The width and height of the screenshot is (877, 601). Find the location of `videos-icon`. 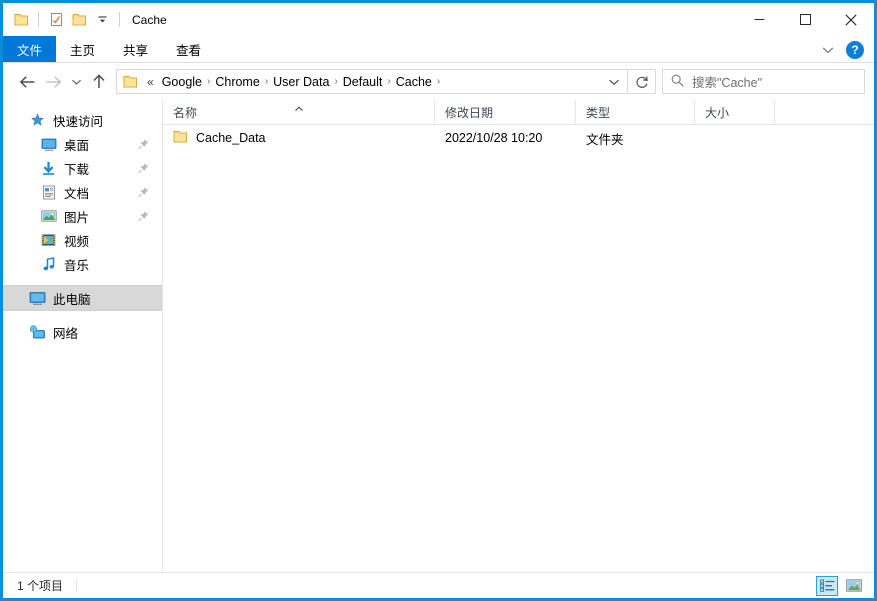

videos-icon is located at coordinates (48, 240).